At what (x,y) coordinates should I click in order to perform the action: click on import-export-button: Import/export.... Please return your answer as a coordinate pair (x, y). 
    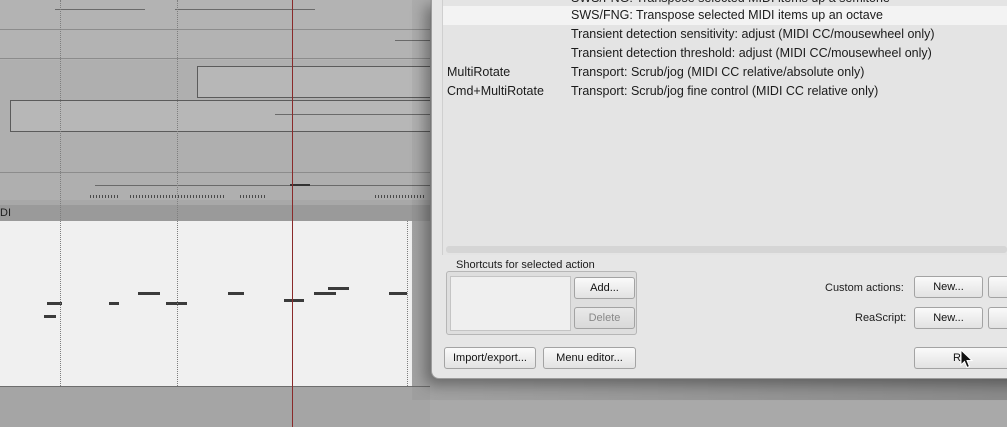
    Looking at the image, I should click on (490, 358).